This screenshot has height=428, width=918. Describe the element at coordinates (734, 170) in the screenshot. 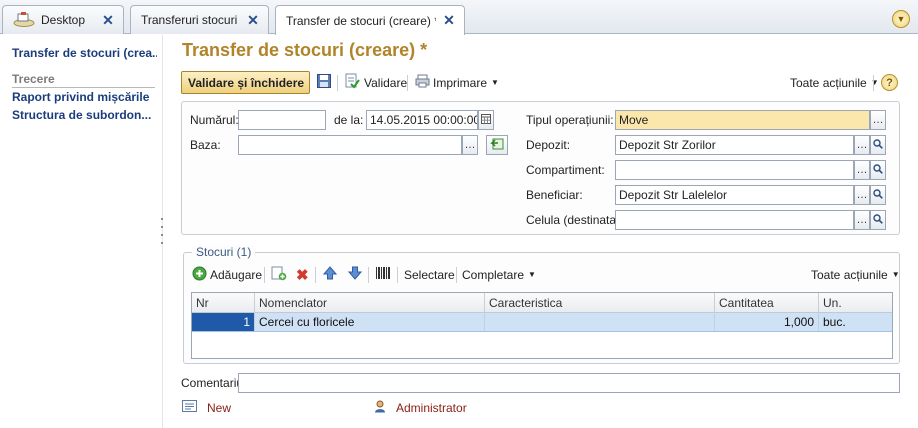

I see `compartment-field` at that location.